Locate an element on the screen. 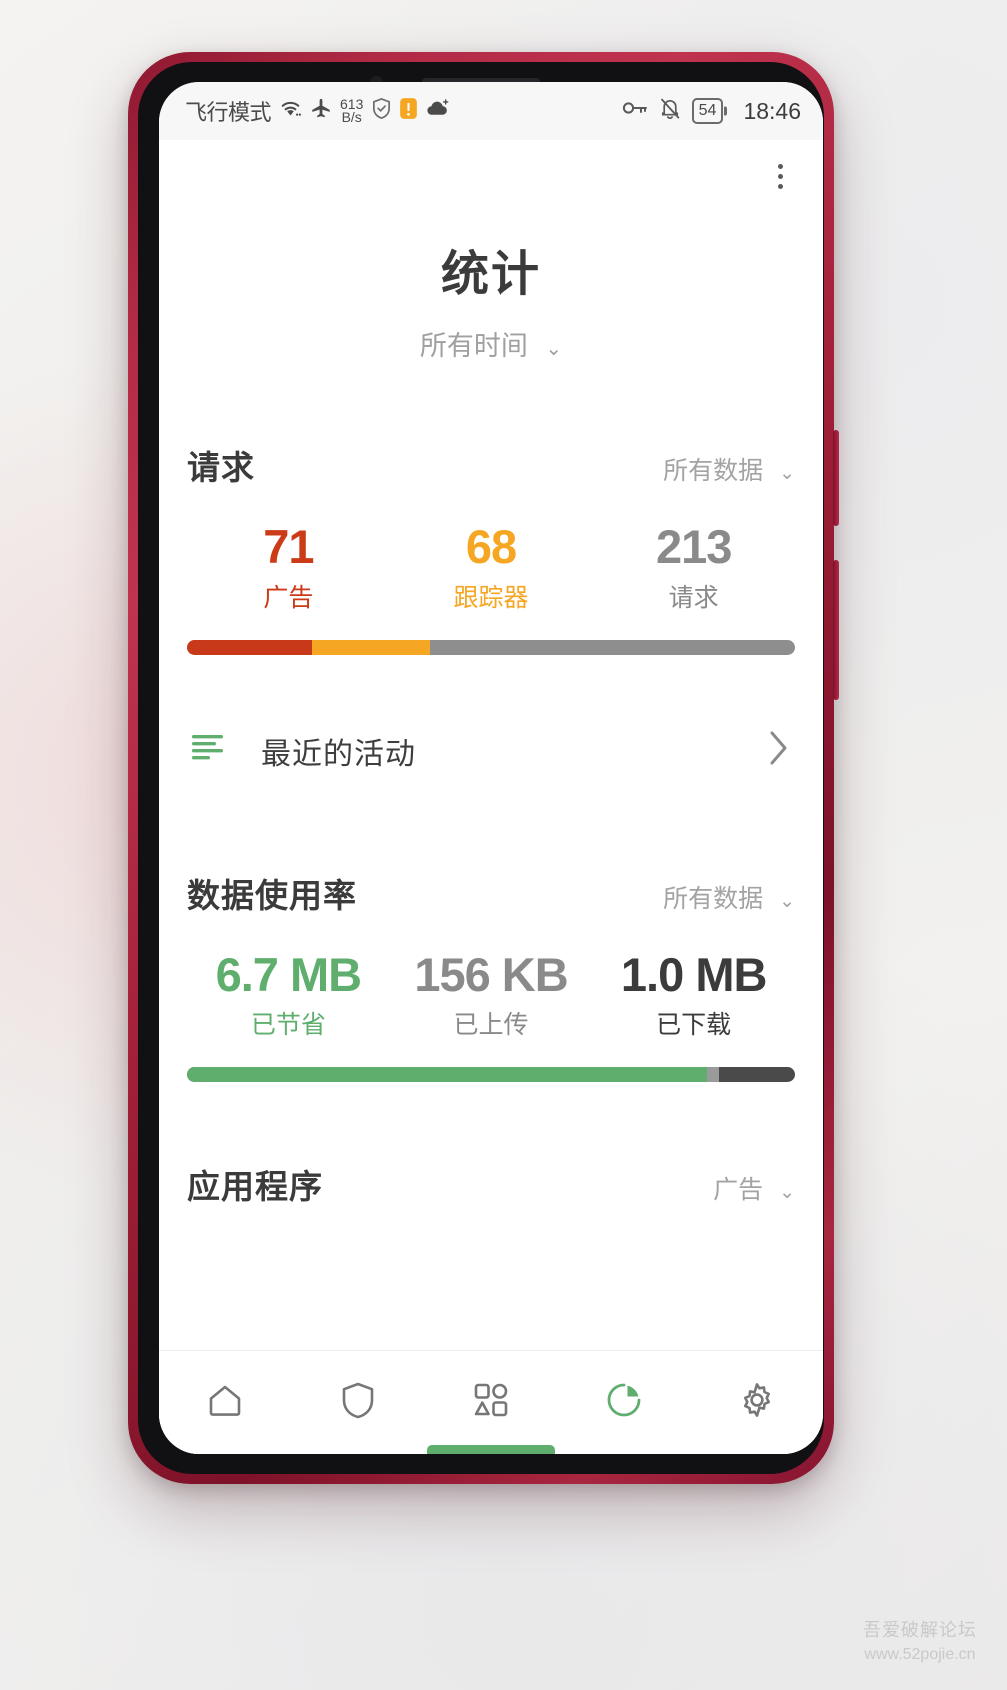  pie-chart-icon is located at coordinates (624, 1402).